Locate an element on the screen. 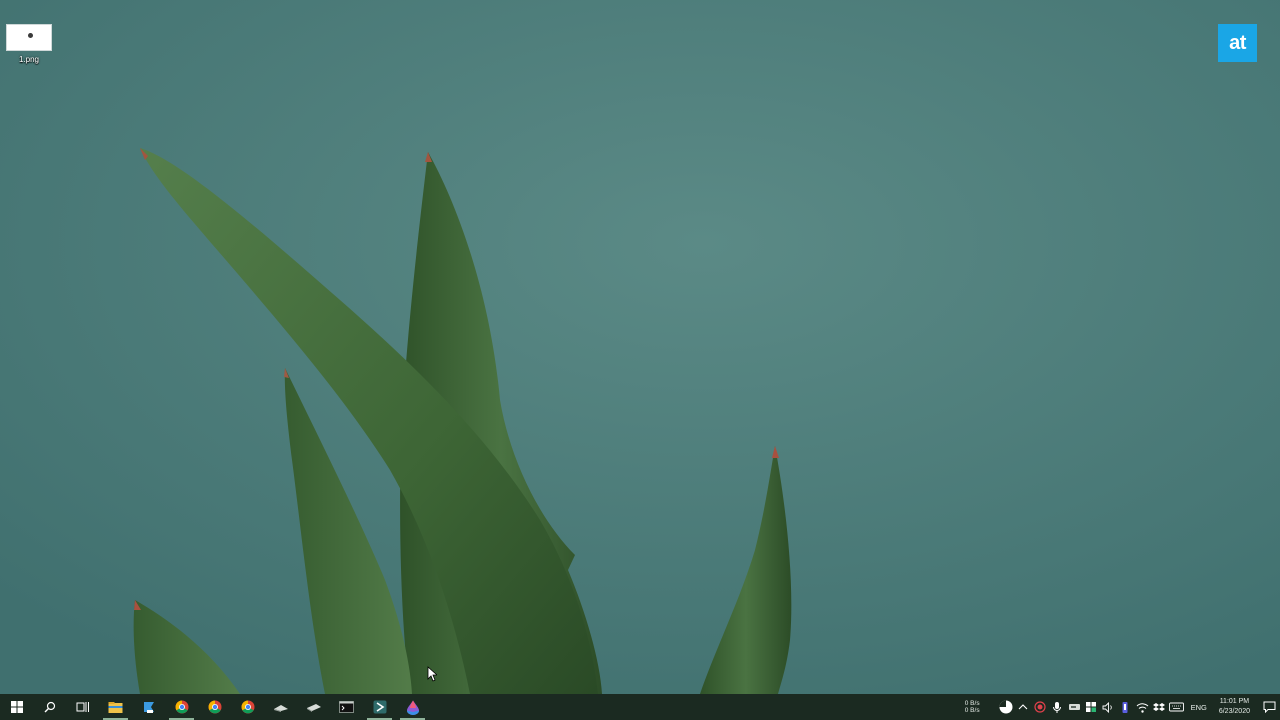 This screenshot has height=720, width=1280. blue-app-icon is located at coordinates (148, 707).